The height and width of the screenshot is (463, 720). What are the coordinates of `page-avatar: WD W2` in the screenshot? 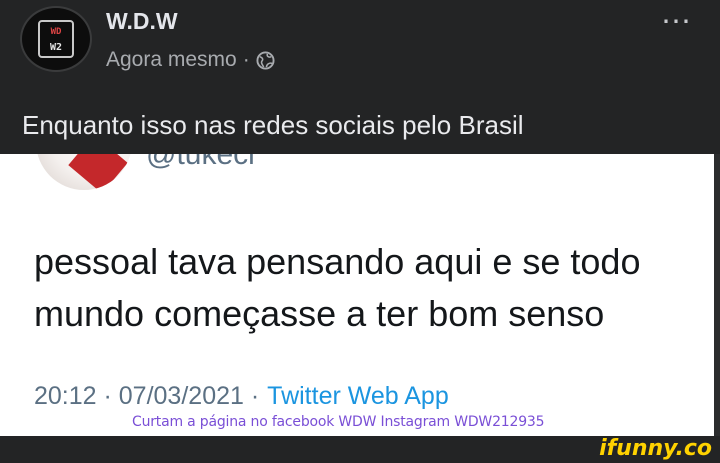 It's located at (56, 39).